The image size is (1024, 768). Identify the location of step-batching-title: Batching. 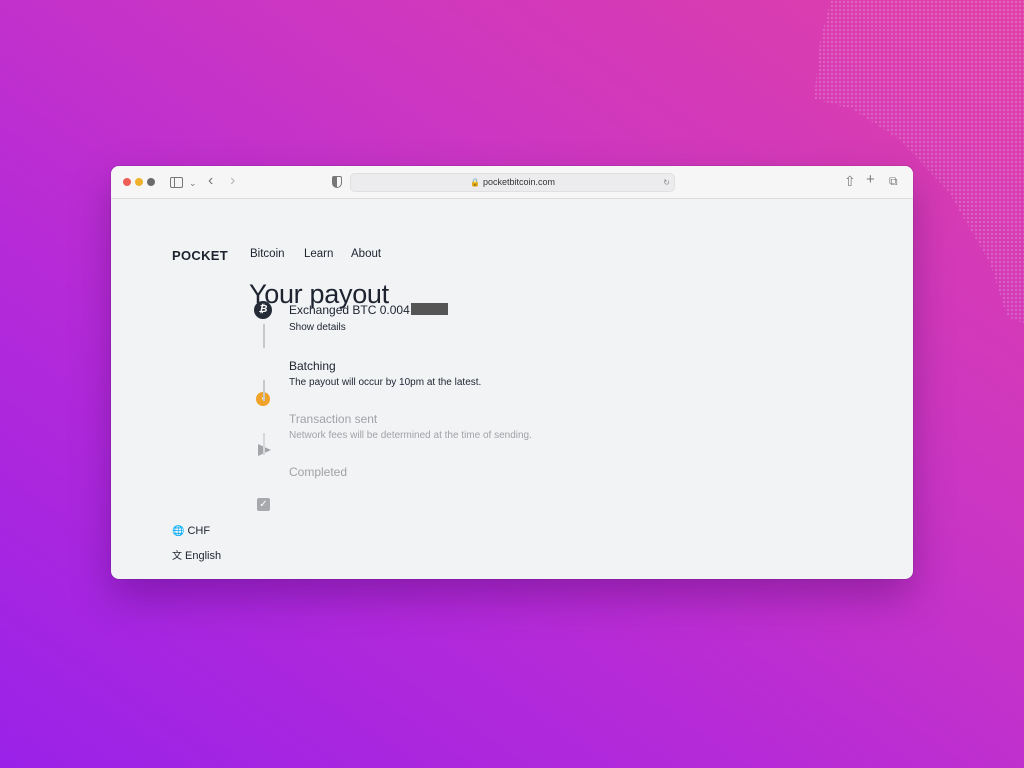
(312, 366).